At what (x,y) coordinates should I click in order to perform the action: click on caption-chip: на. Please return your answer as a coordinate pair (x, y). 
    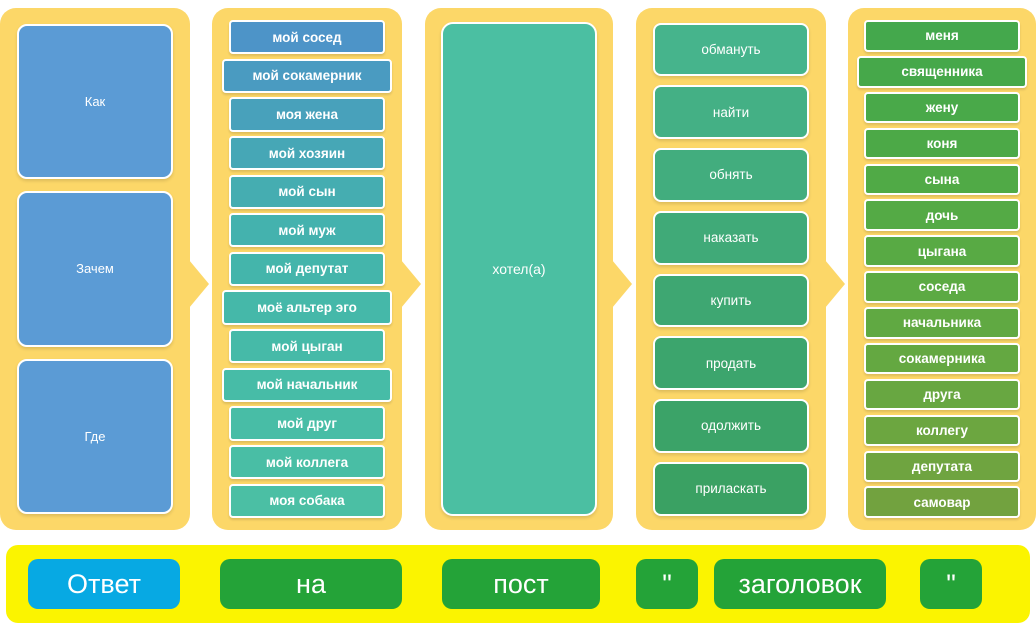
    Looking at the image, I should click on (311, 584).